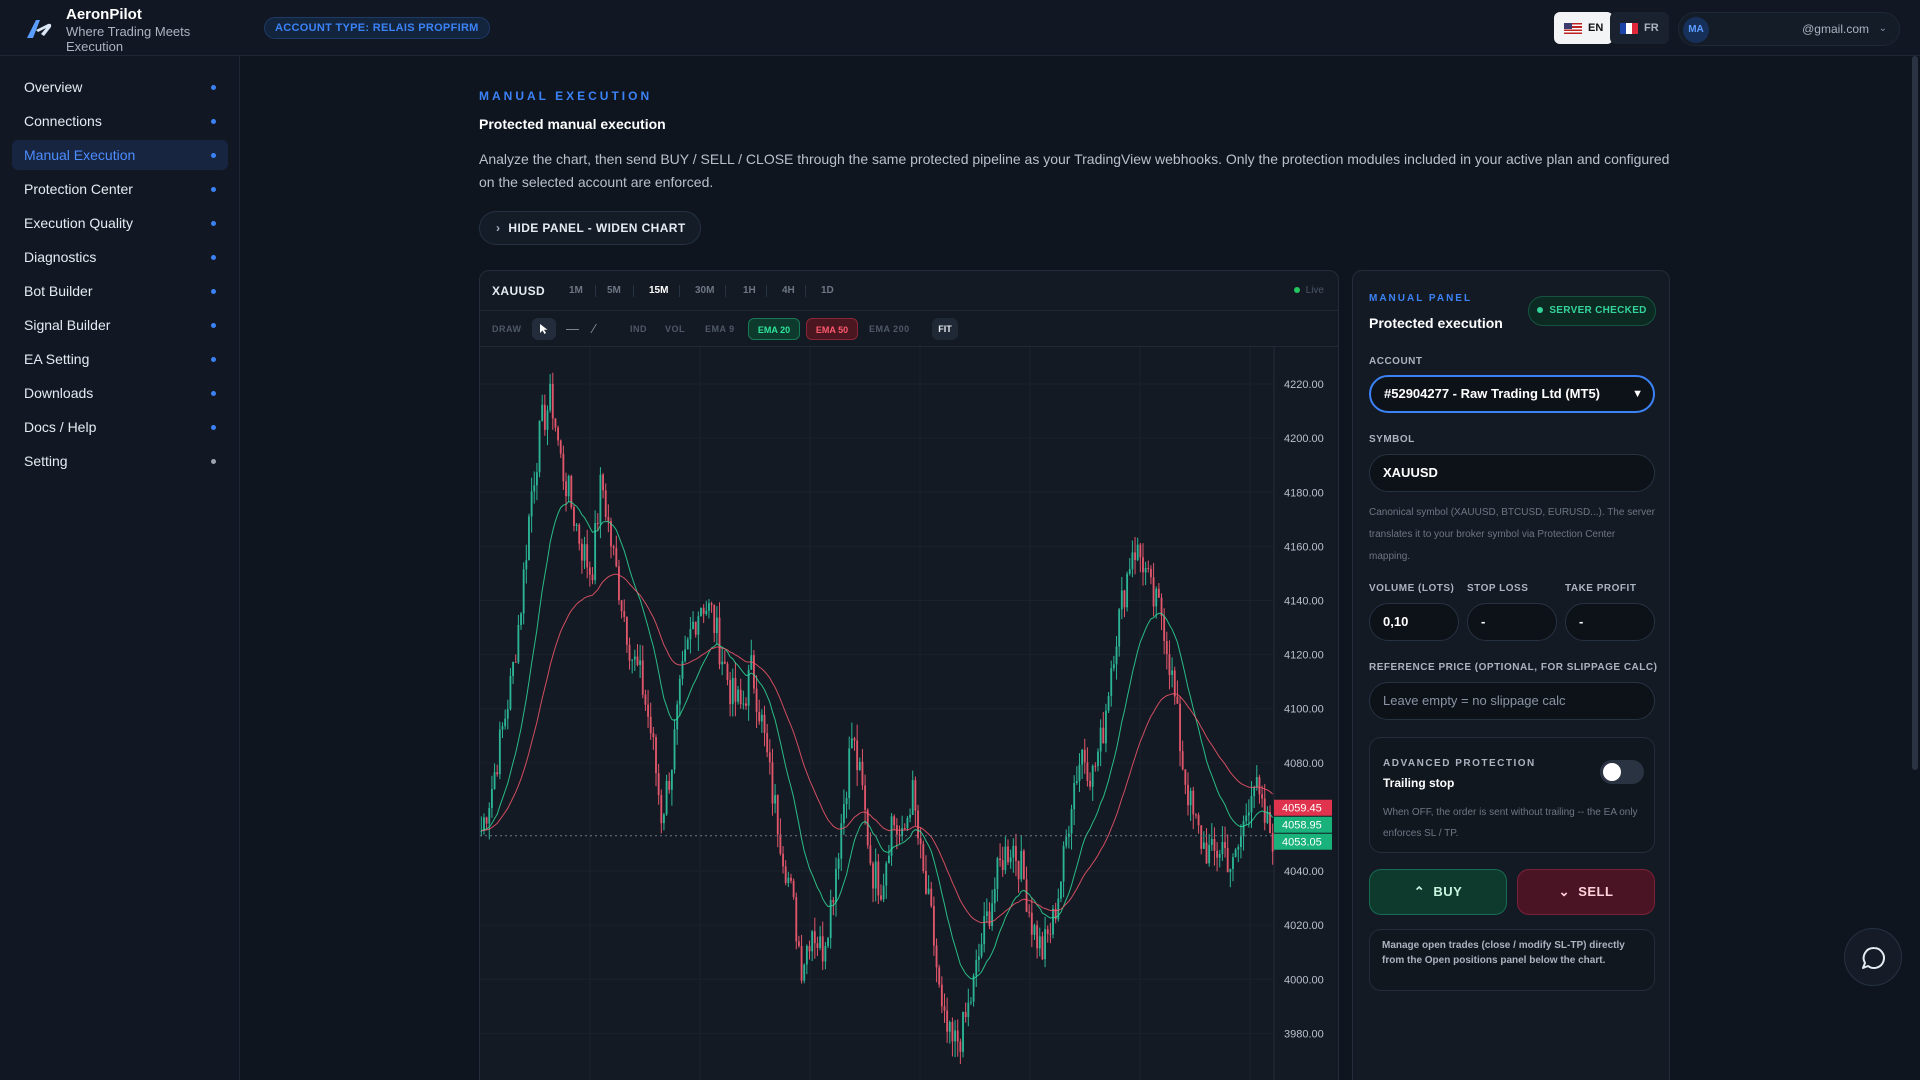 The image size is (1920, 1080). What do you see at coordinates (1610, 622) in the screenshot?
I see `take-profit-input: -` at bounding box center [1610, 622].